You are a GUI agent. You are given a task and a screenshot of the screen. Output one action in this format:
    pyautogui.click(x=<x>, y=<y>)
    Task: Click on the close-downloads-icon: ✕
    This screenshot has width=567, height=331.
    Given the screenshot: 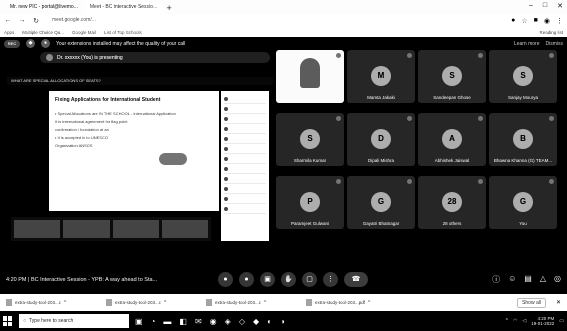 What is the action you would take?
    pyautogui.click(x=558, y=302)
    